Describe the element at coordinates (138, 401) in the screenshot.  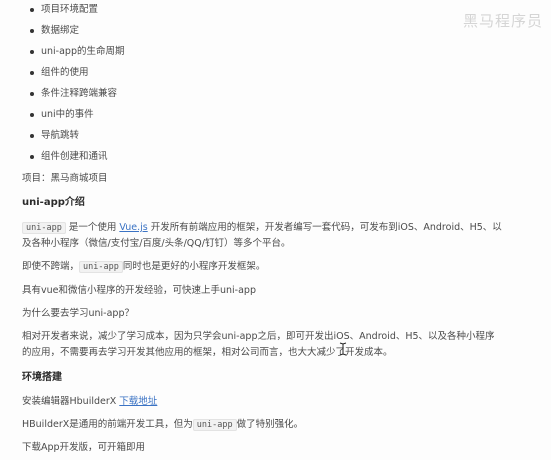
I see `download-link: 下载地址` at that location.